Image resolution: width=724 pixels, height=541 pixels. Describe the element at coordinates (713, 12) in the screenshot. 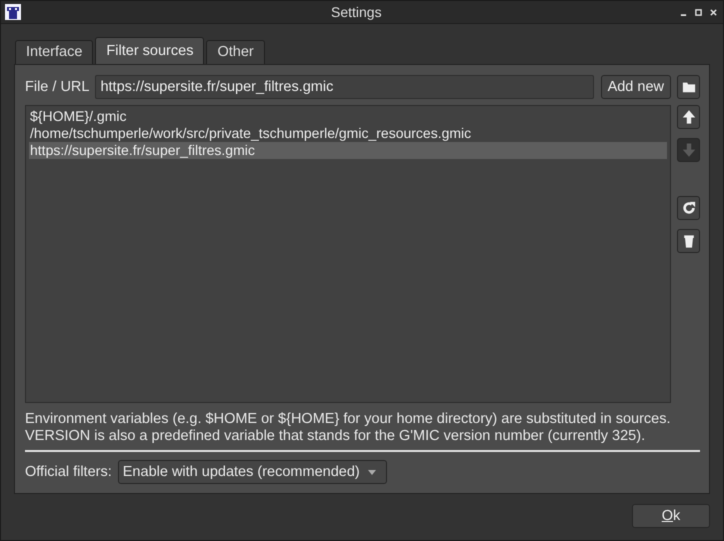

I see `close-icon` at that location.